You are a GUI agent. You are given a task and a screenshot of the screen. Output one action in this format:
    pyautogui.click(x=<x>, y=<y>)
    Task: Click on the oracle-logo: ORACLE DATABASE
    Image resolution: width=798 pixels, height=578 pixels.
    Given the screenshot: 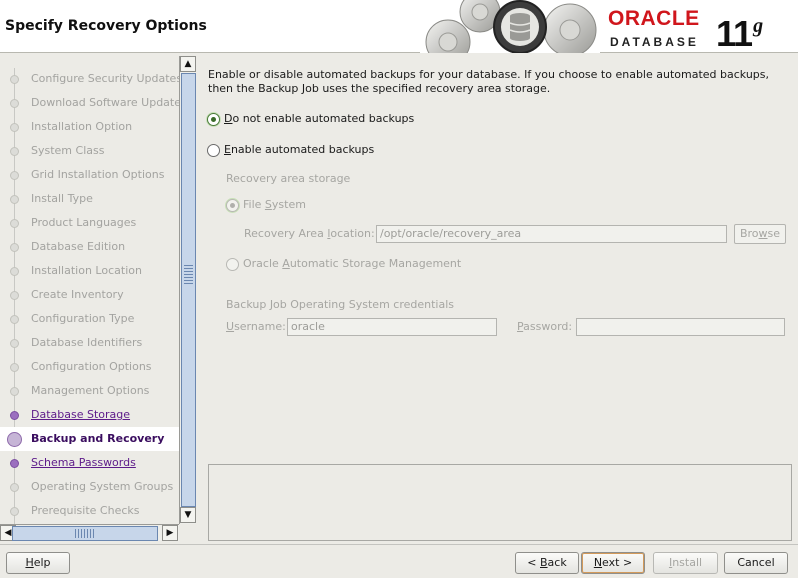 What is the action you would take?
    pyautogui.click(x=658, y=29)
    